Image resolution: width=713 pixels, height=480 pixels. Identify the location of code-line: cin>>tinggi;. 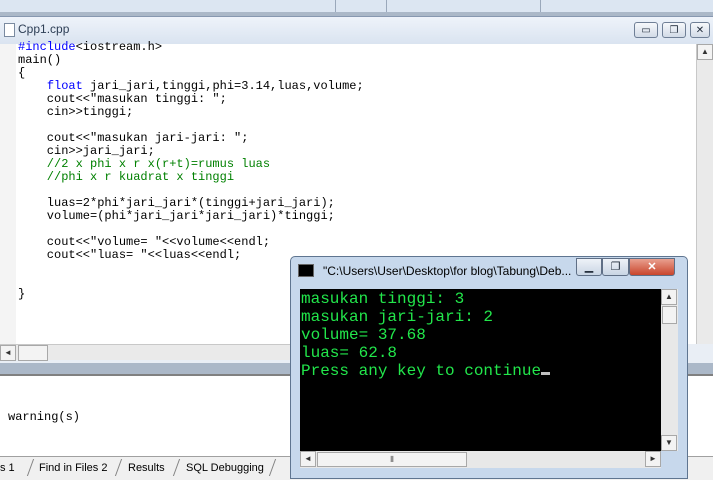
(75, 112).